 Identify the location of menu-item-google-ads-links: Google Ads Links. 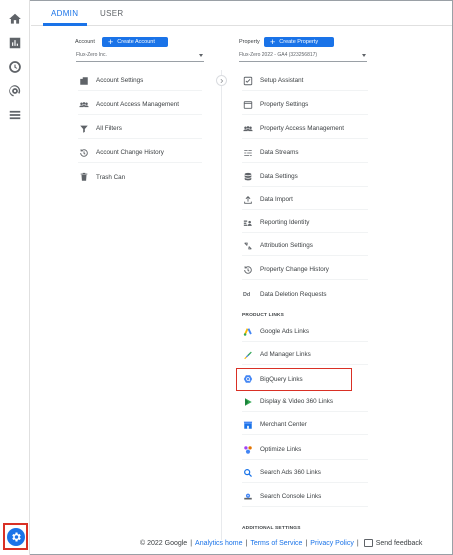
(305, 332).